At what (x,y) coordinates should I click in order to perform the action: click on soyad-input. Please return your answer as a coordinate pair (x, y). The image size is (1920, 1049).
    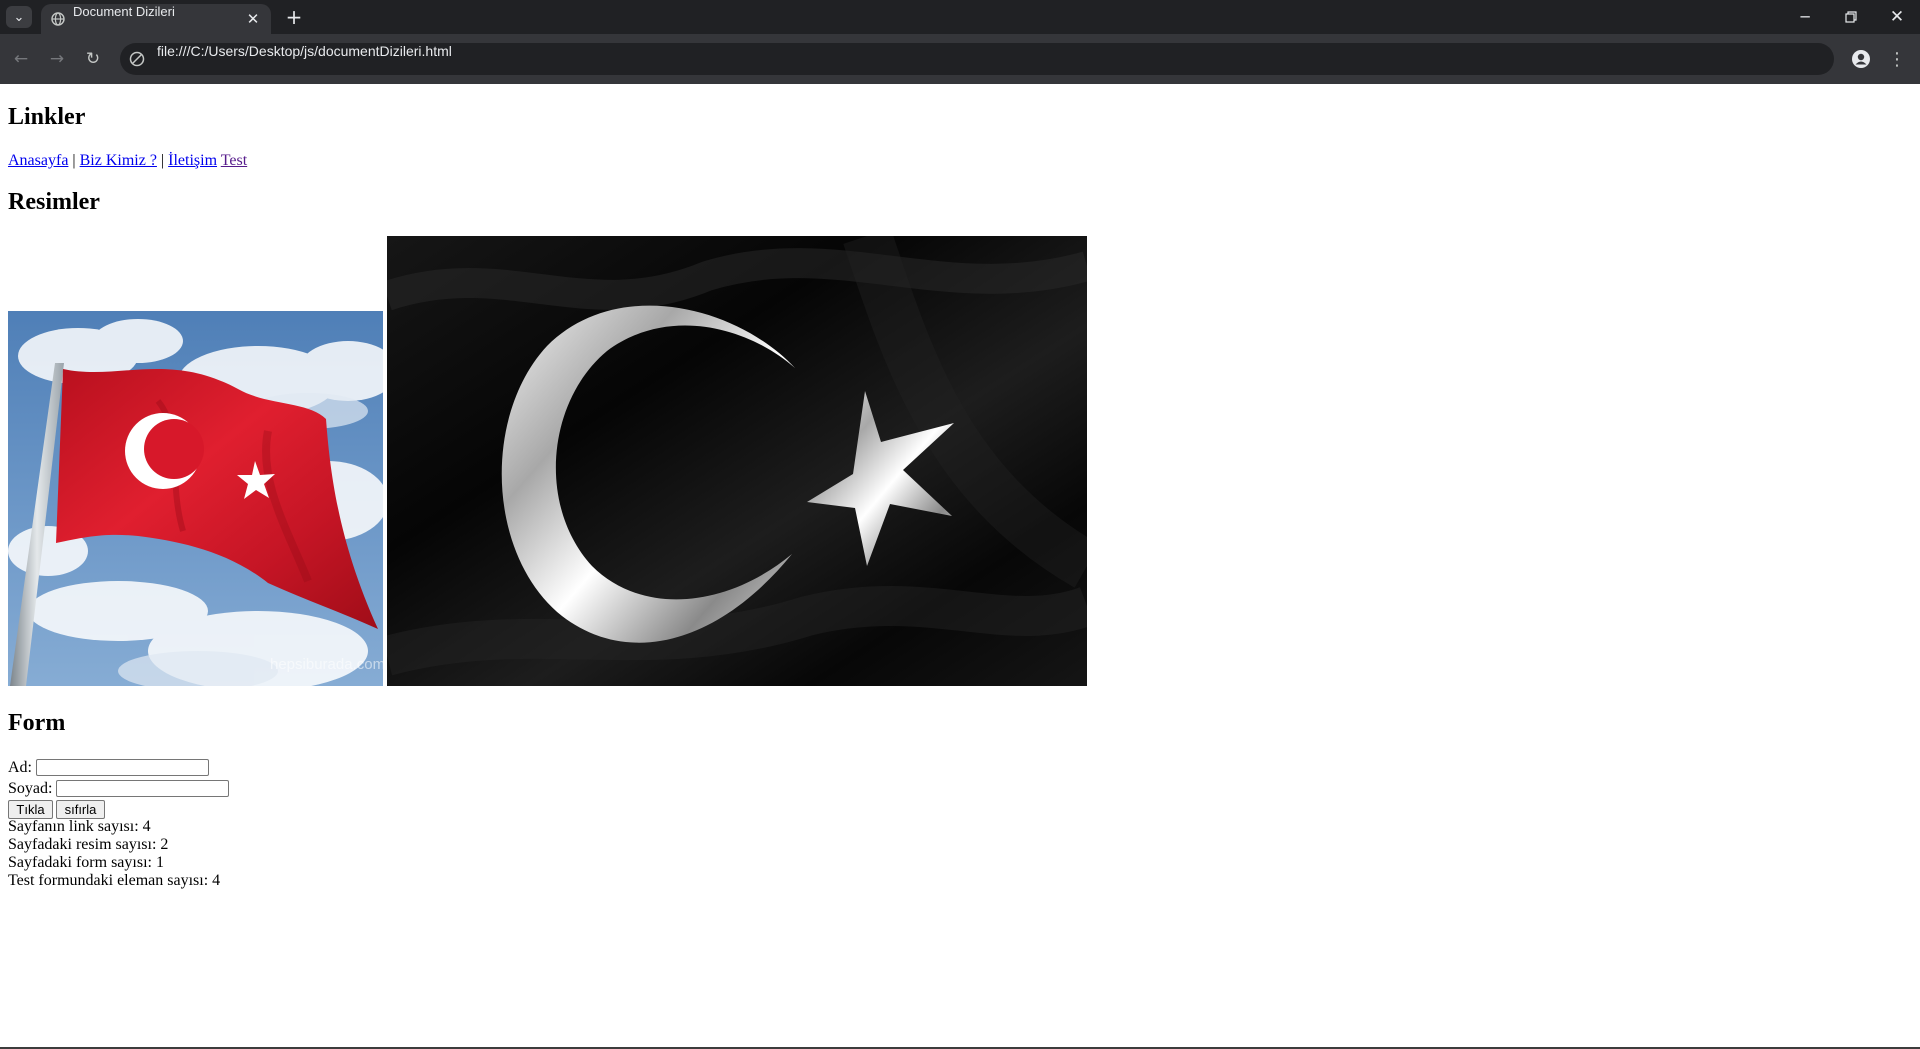
    Looking at the image, I should click on (142, 788).